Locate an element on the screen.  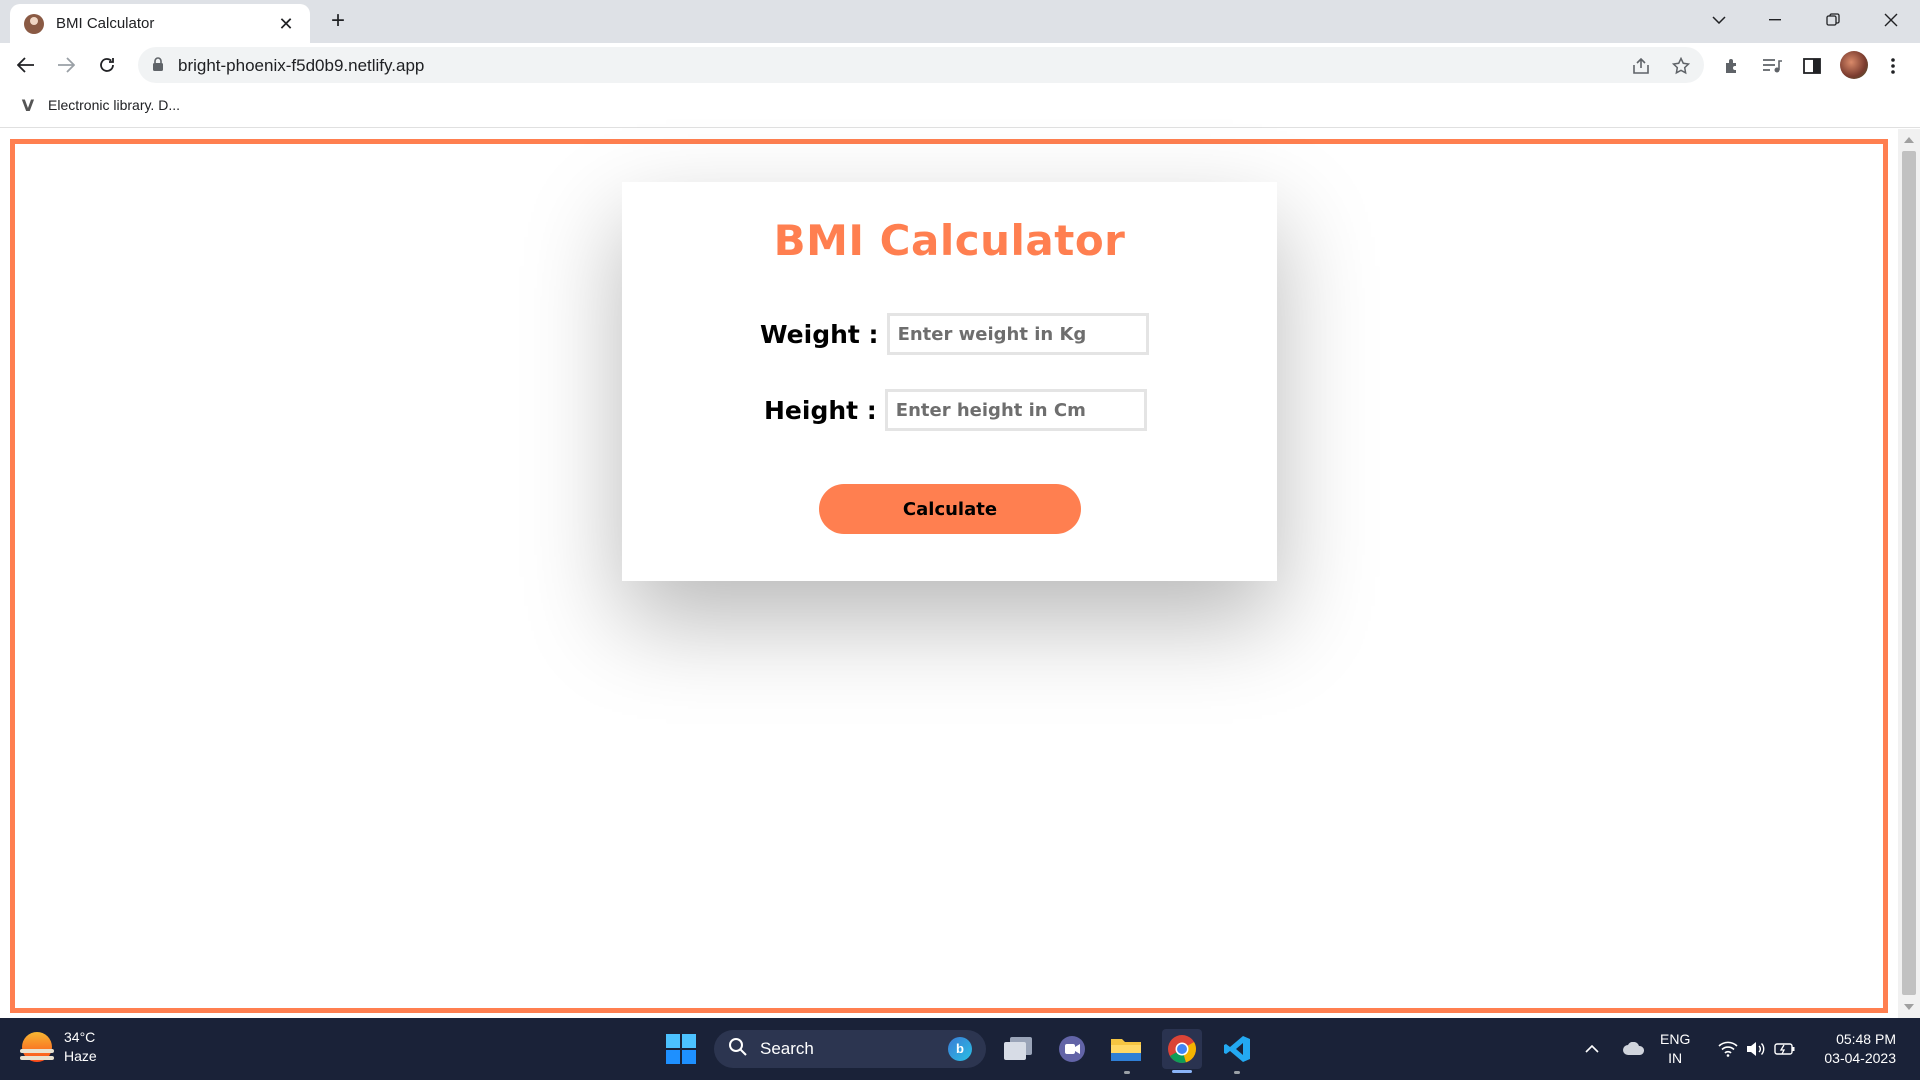
tab-favicon-icon is located at coordinates (34, 23).